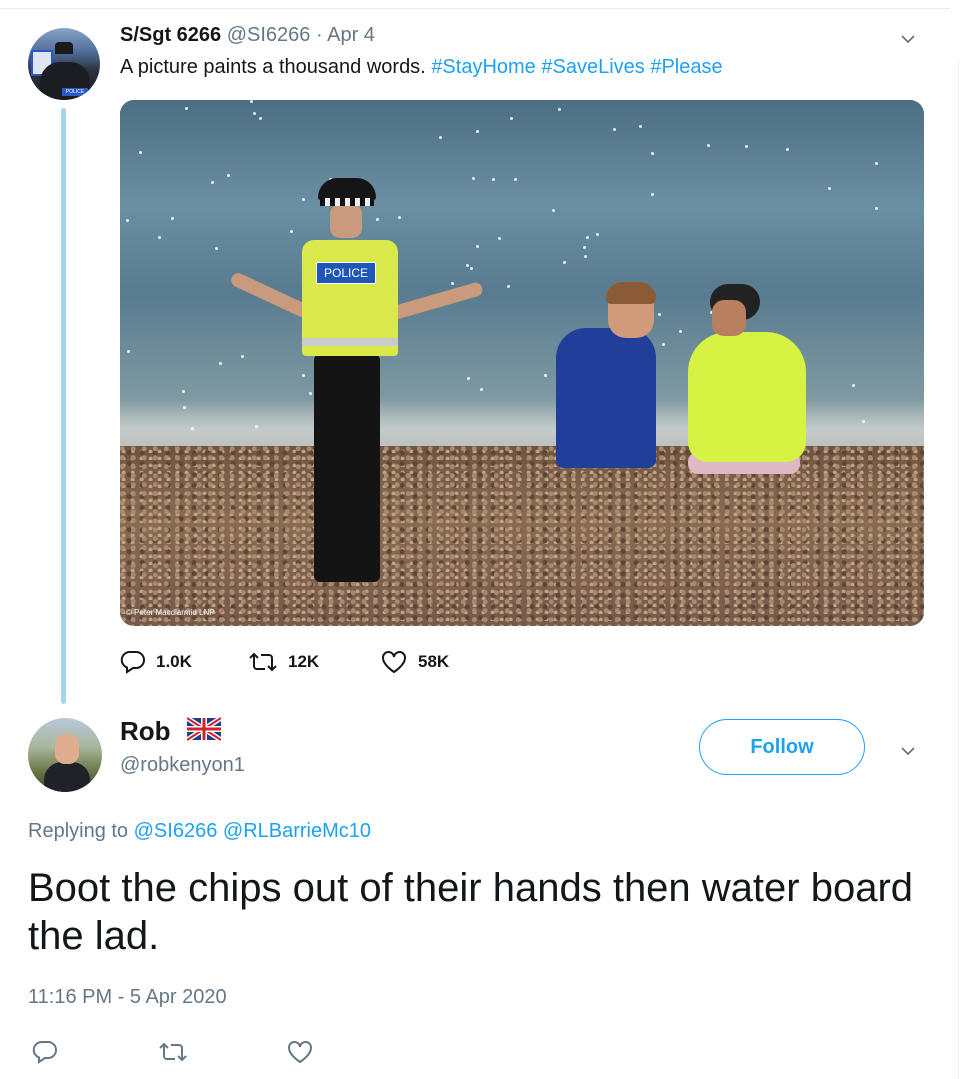  What do you see at coordinates (351, 35) in the screenshot?
I see `tweet1-date: Apr 4` at bounding box center [351, 35].